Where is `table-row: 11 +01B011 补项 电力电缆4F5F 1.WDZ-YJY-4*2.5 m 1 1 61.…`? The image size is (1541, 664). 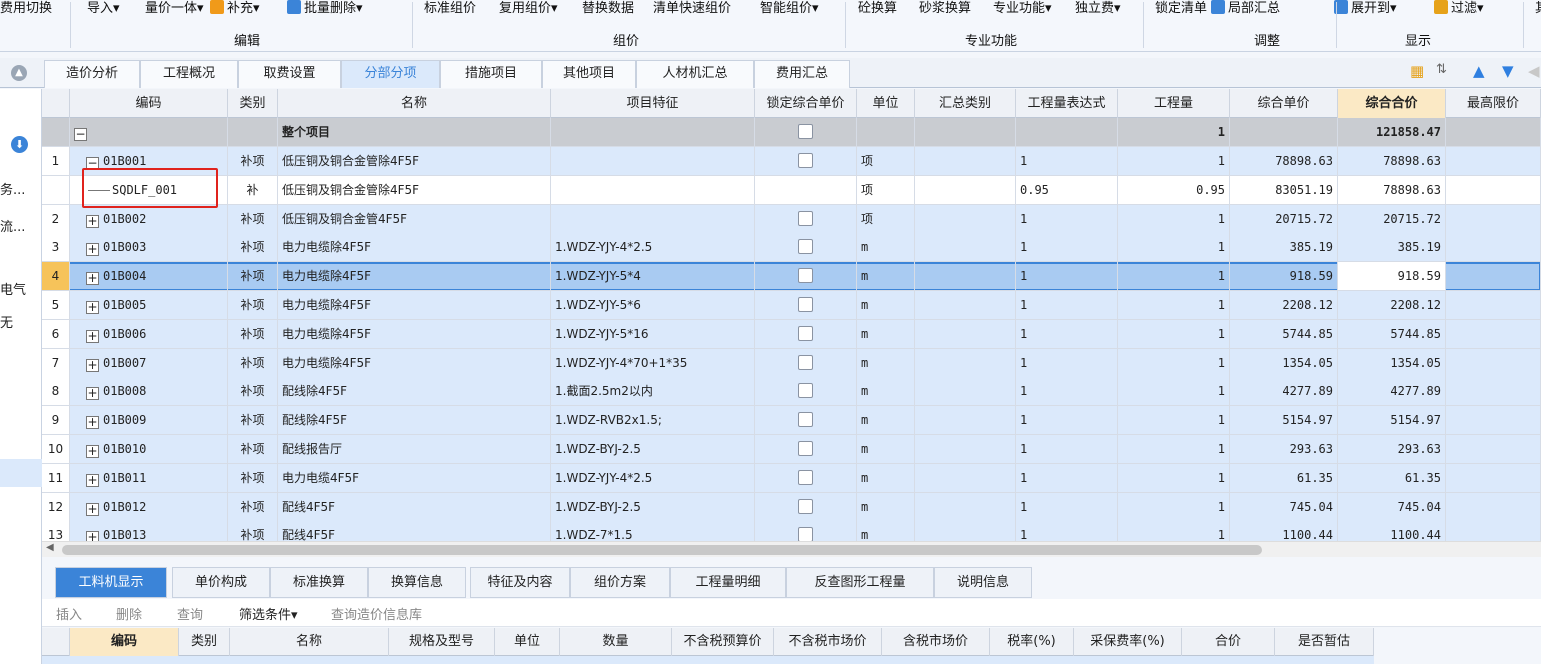
table-row: 11 +01B011 补项 电力电缆4F5F 1.WDZ-YJY-4*2.5 m 1 1 61.… is located at coordinates (791, 478).